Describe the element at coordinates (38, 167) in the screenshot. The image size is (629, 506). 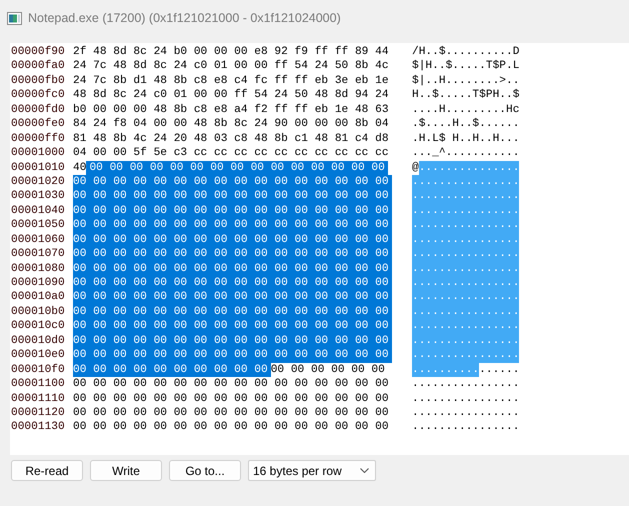
I see `row-address: 00001010` at that location.